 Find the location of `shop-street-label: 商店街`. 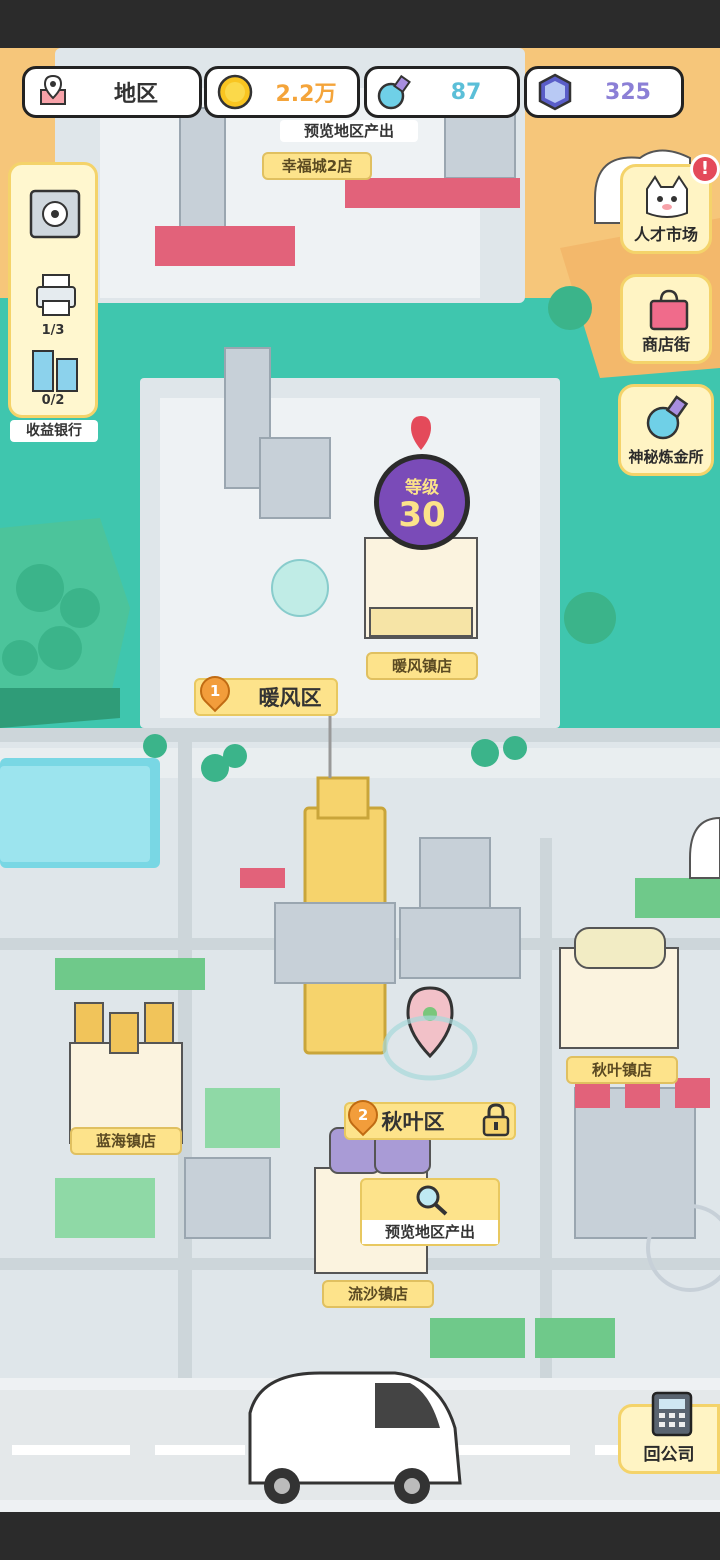

shop-street-label: 商店街 is located at coordinates (665, 344).